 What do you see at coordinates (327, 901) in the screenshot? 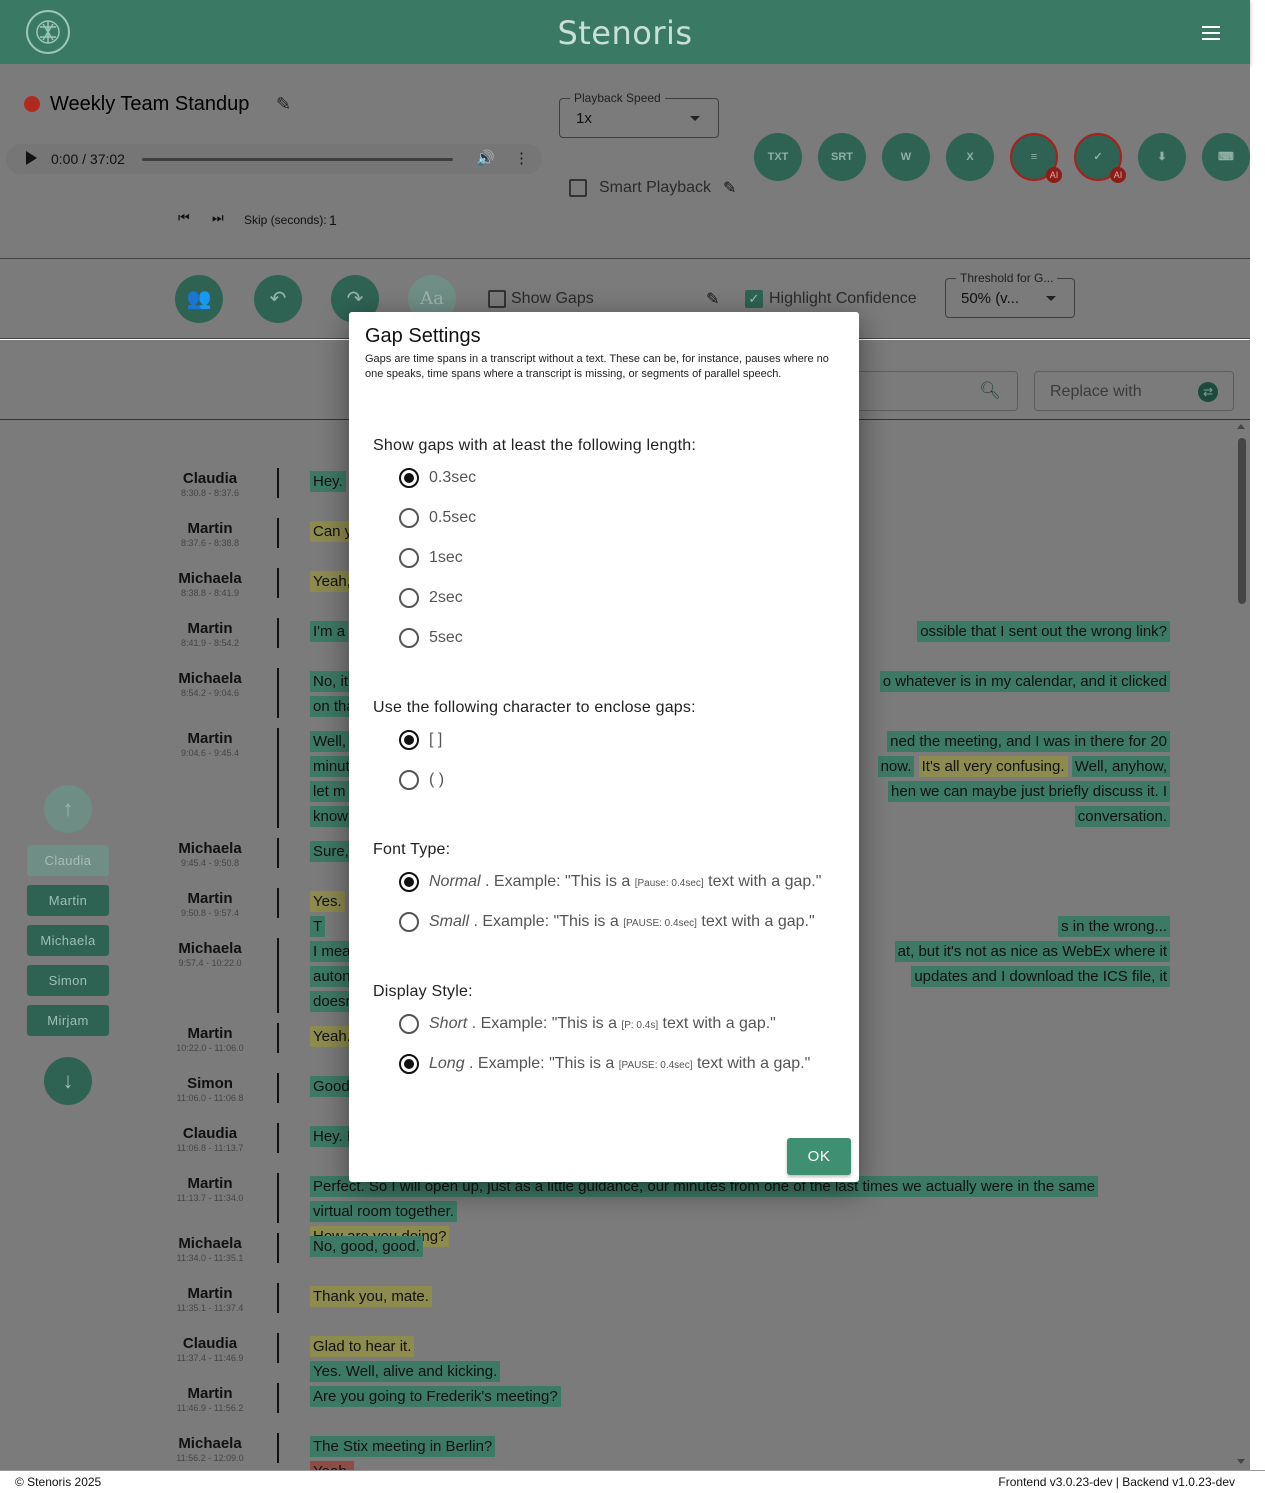
I see `word-segment-medium-confidence: Yes.` at bounding box center [327, 901].